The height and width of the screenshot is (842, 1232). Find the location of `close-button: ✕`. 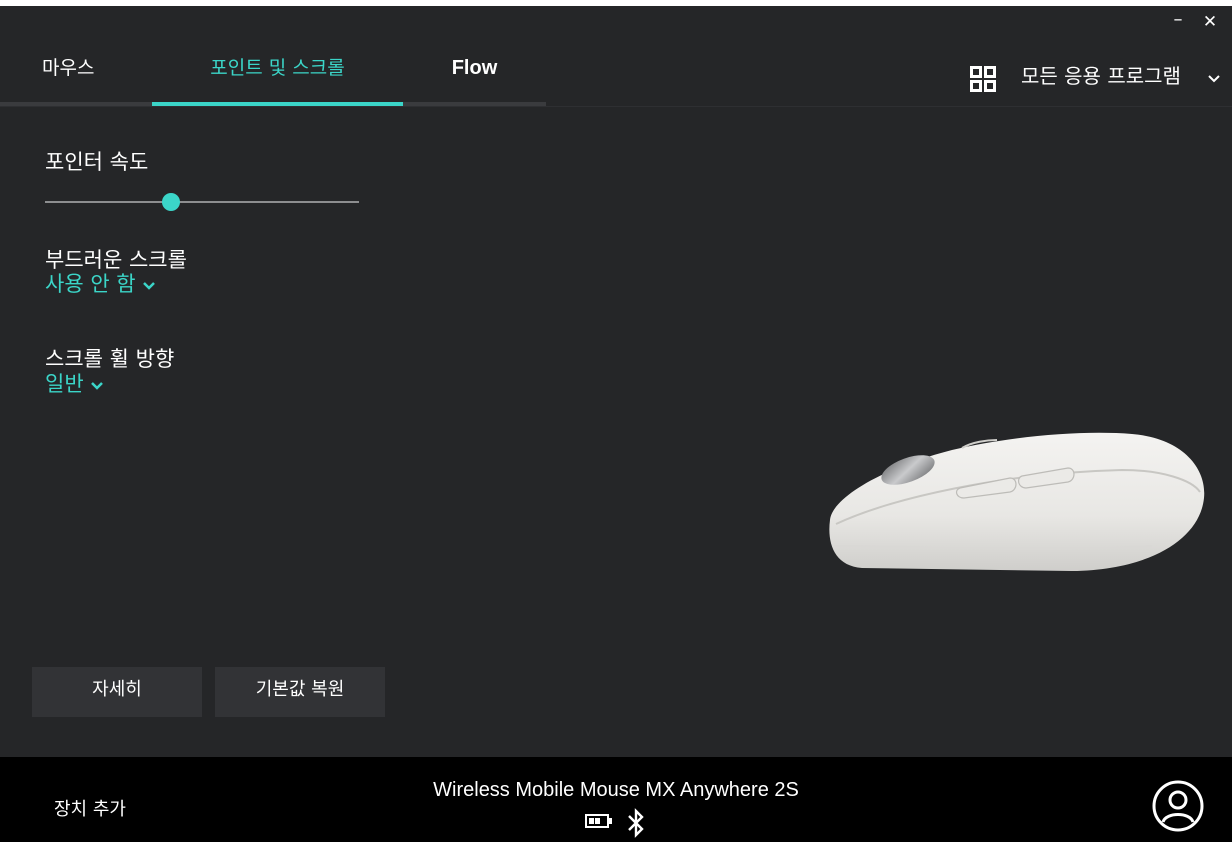

close-button: ✕ is located at coordinates (1210, 22).